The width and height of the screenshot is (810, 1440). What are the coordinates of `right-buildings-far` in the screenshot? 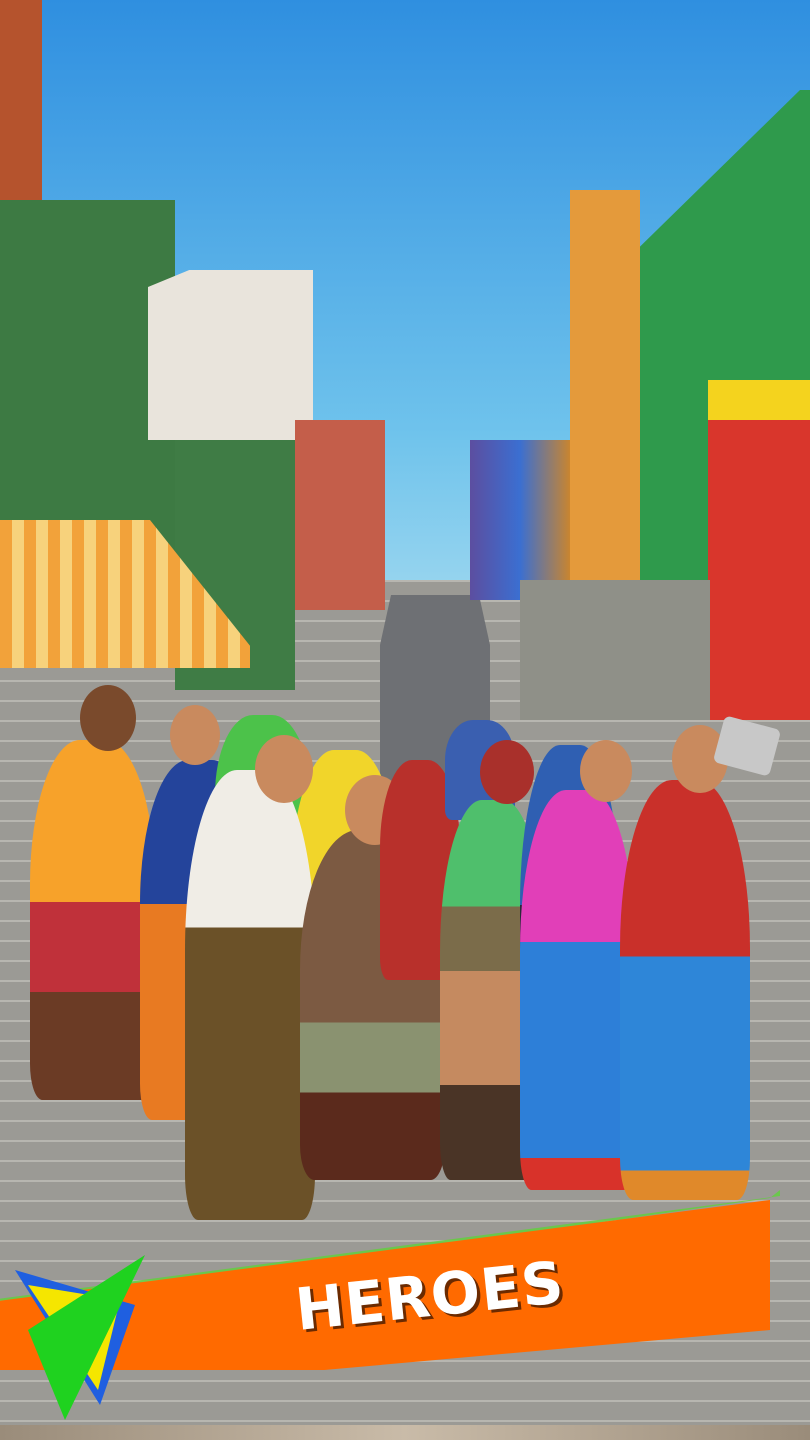 It's located at (520, 520).